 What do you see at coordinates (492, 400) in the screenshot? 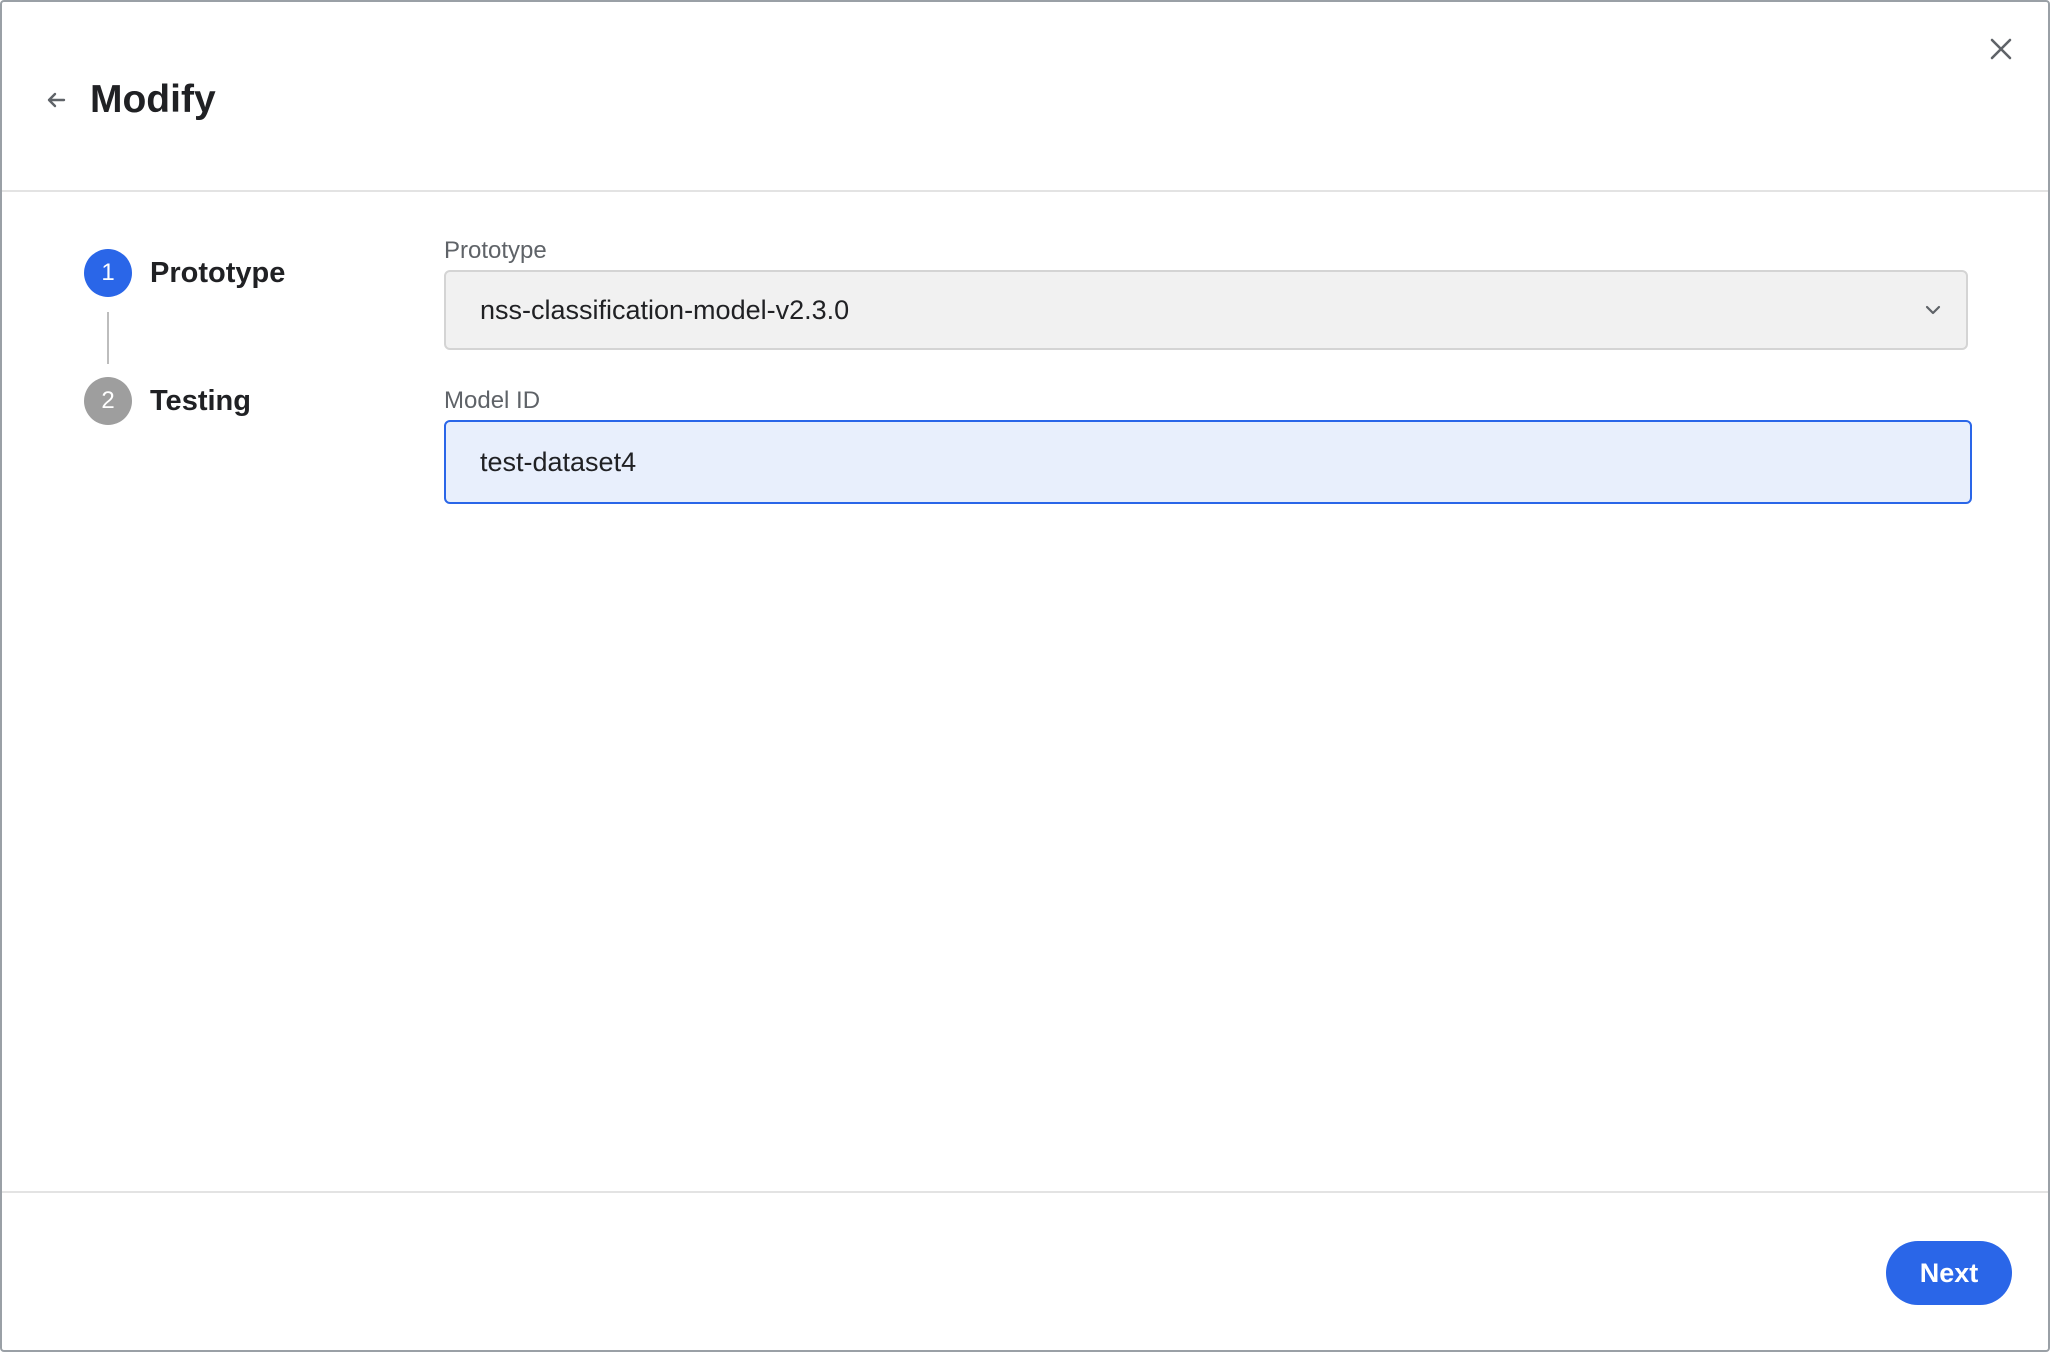
I see `model-id-label: Model ID` at bounding box center [492, 400].